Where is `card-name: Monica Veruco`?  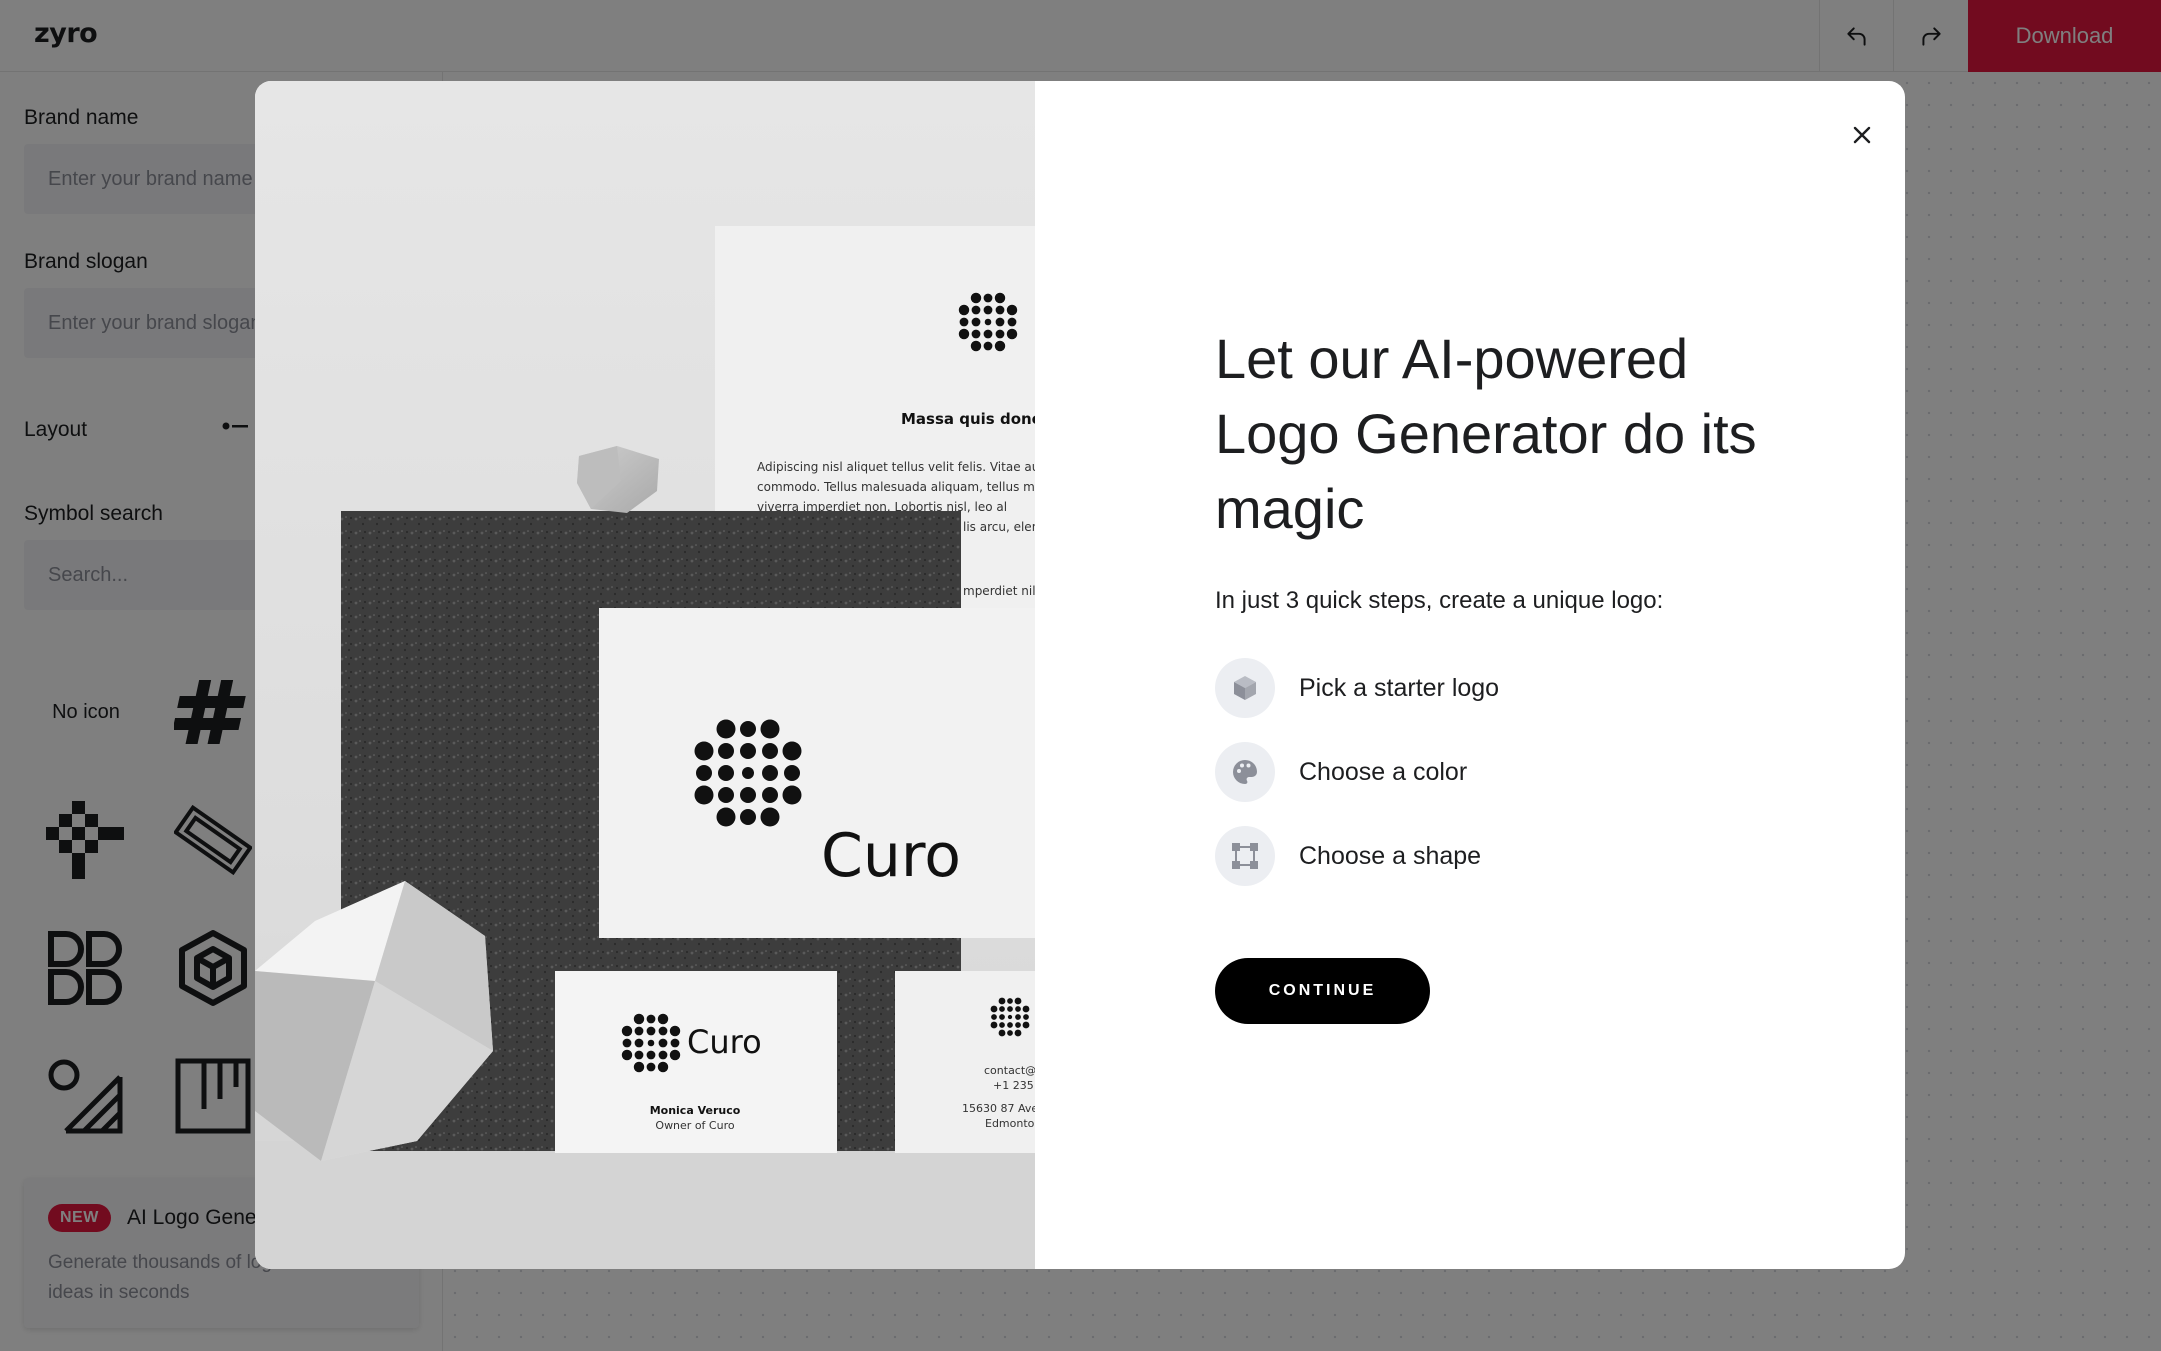 card-name: Monica Veruco is located at coordinates (695, 1110).